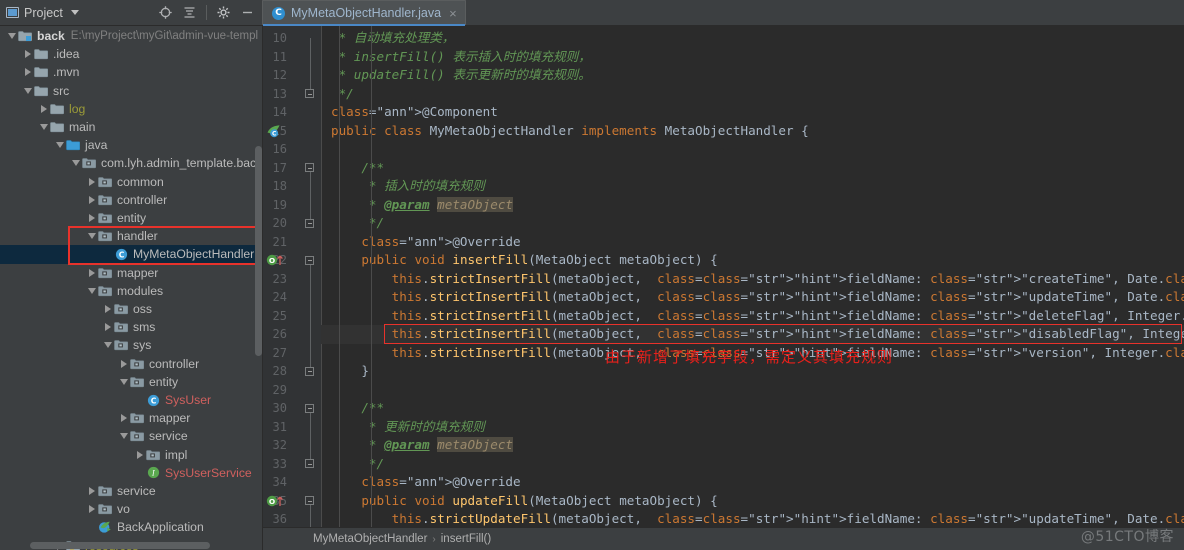 This screenshot has height=550, width=1184. Describe the element at coordinates (131, 145) in the screenshot. I see `tree-node-java: java` at that location.